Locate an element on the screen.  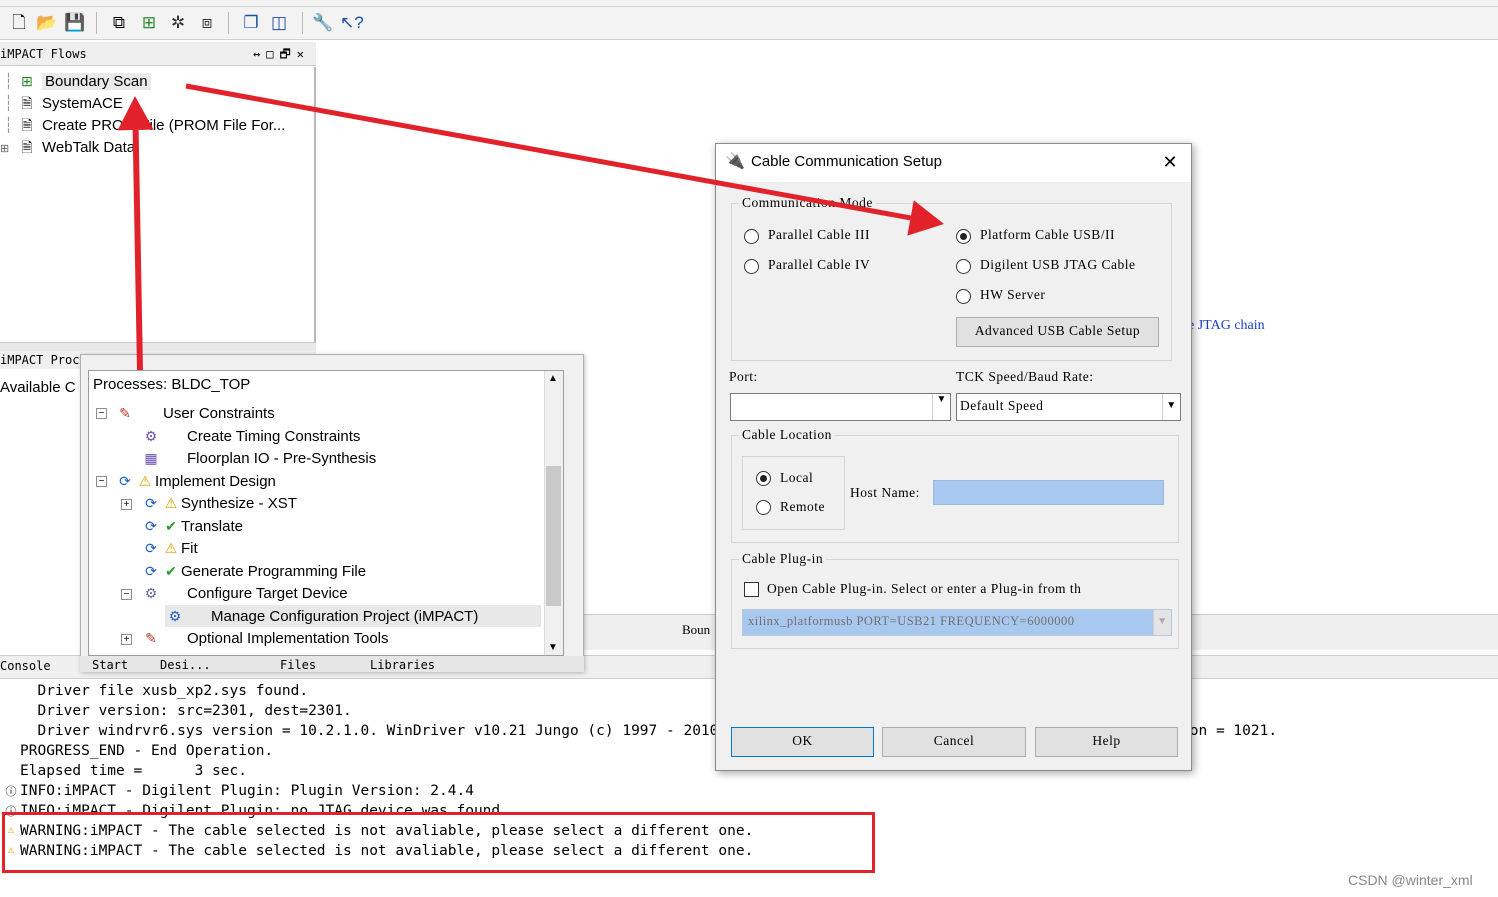
cancel-button: Cancel is located at coordinates (954, 742).